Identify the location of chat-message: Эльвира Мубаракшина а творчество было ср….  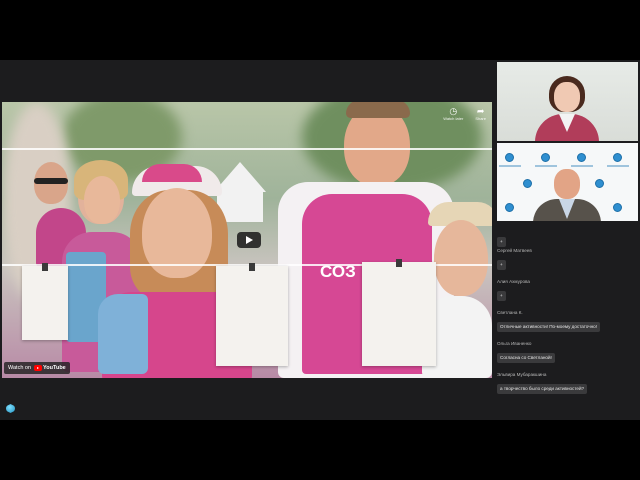
(542, 383).